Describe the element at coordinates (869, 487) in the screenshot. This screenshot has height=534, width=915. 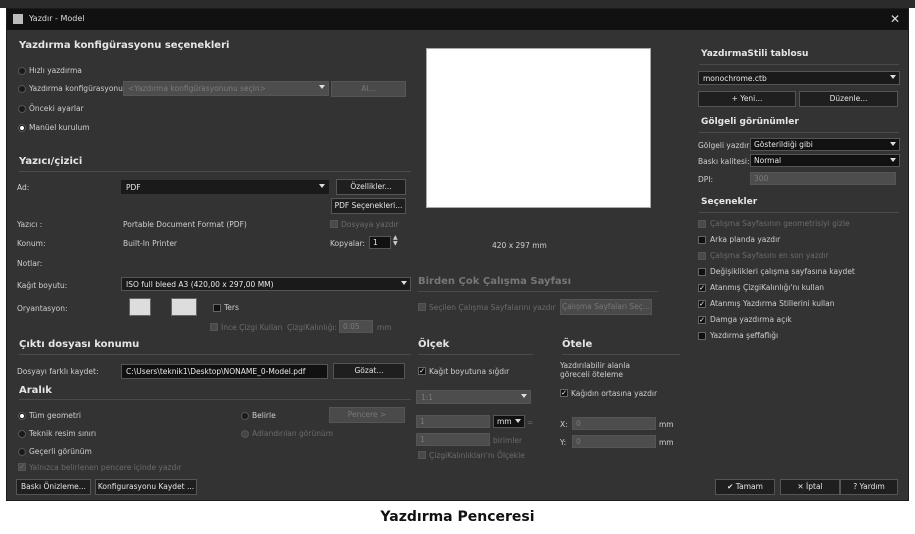
I see `help-button: ? Yardım` at that location.